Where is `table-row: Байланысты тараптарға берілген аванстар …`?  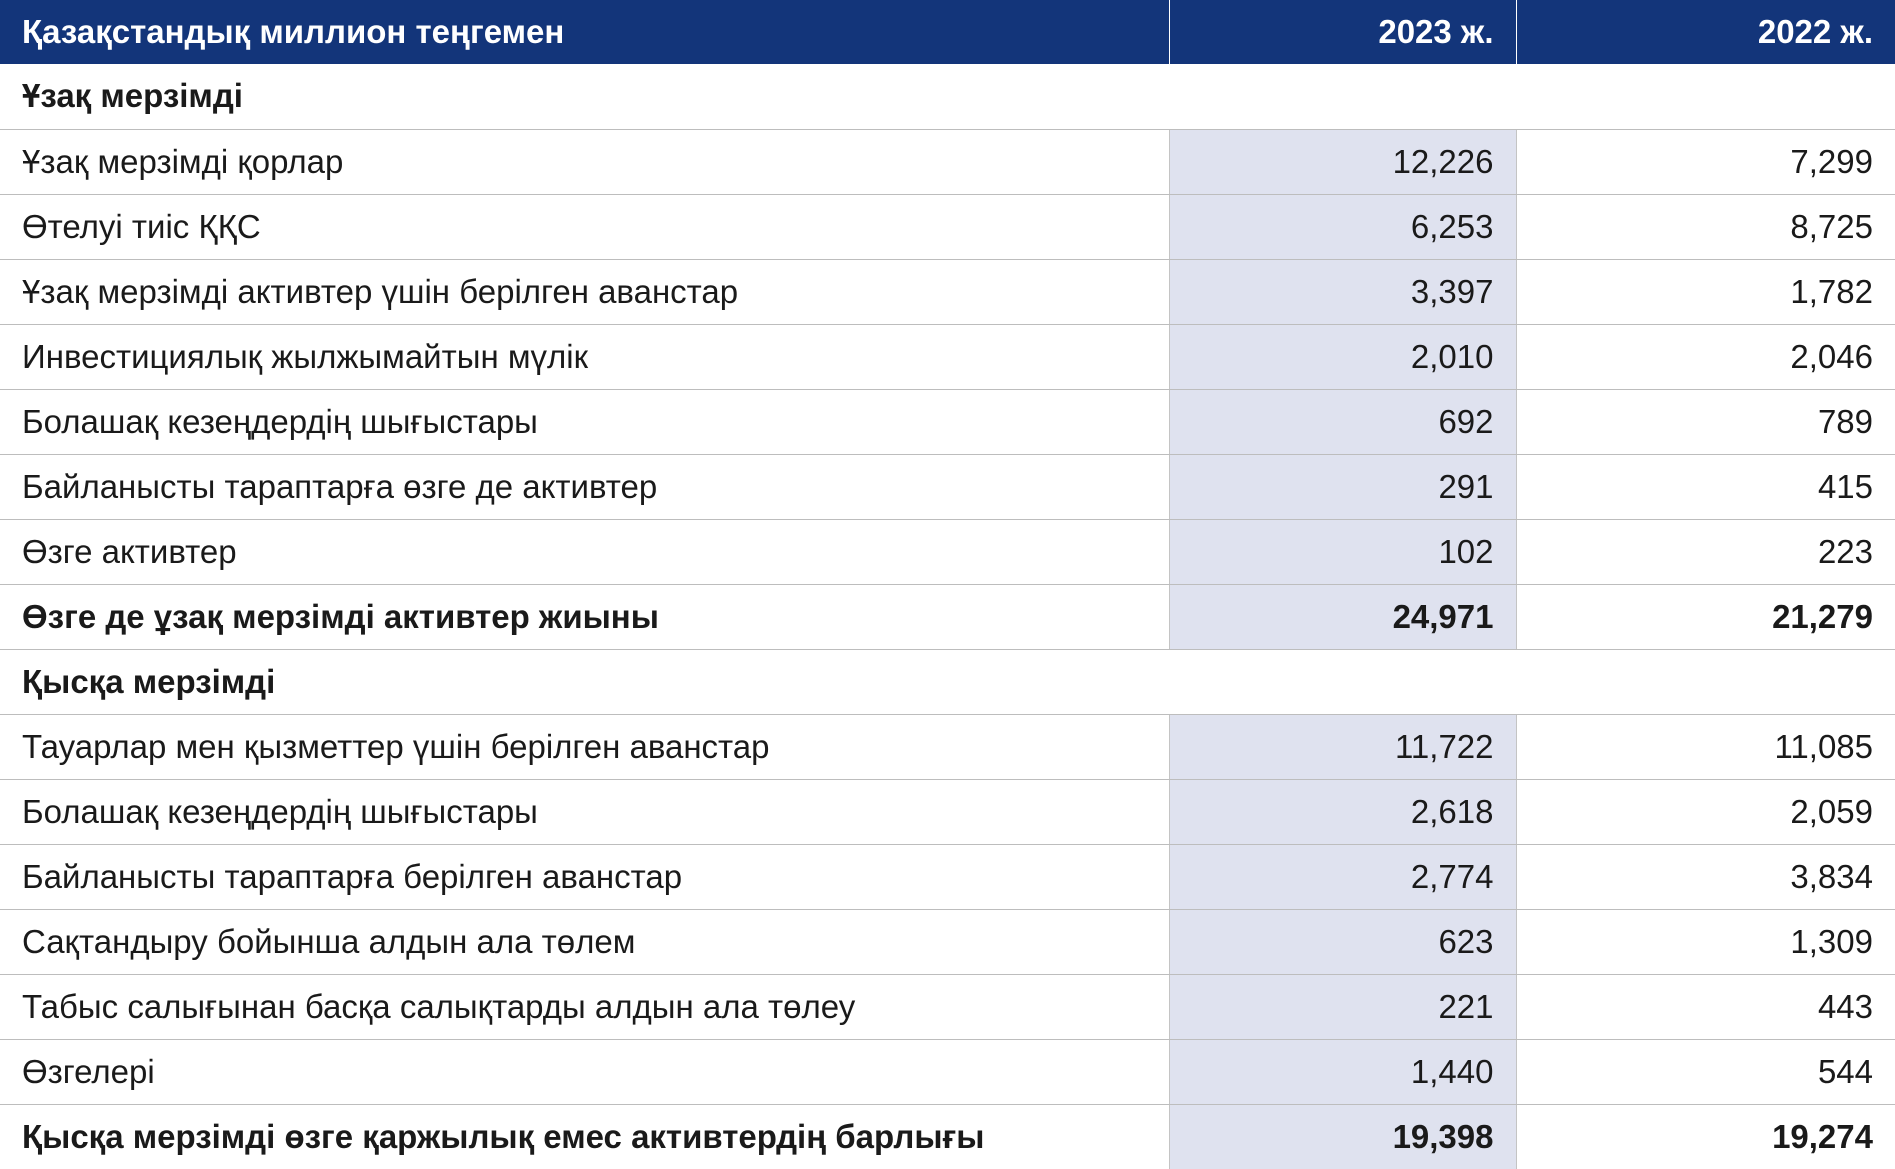 table-row: Байланысты тараптарға берілген аванстар … is located at coordinates (947, 877).